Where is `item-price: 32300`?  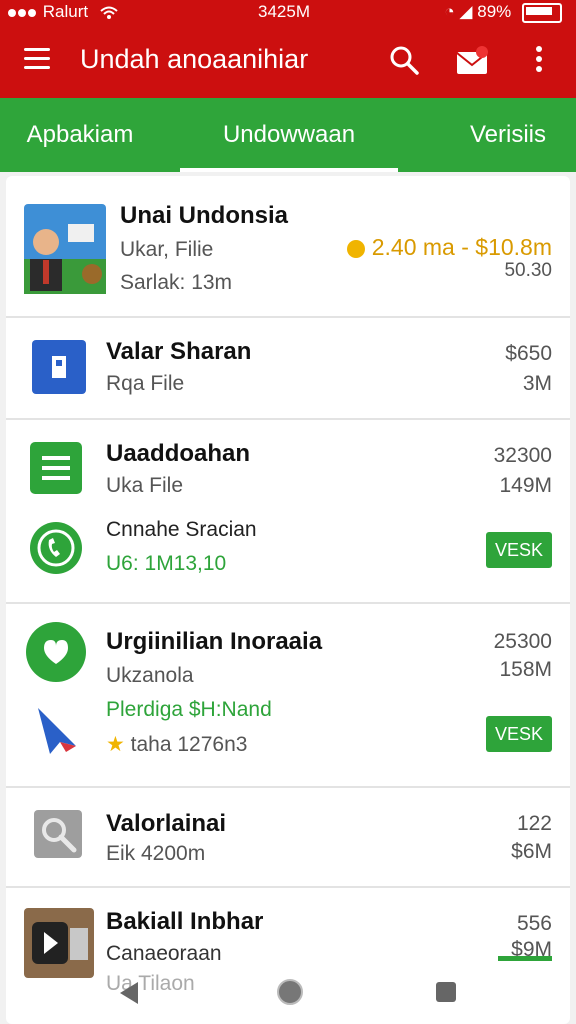
item-price: 32300 is located at coordinates (522, 455).